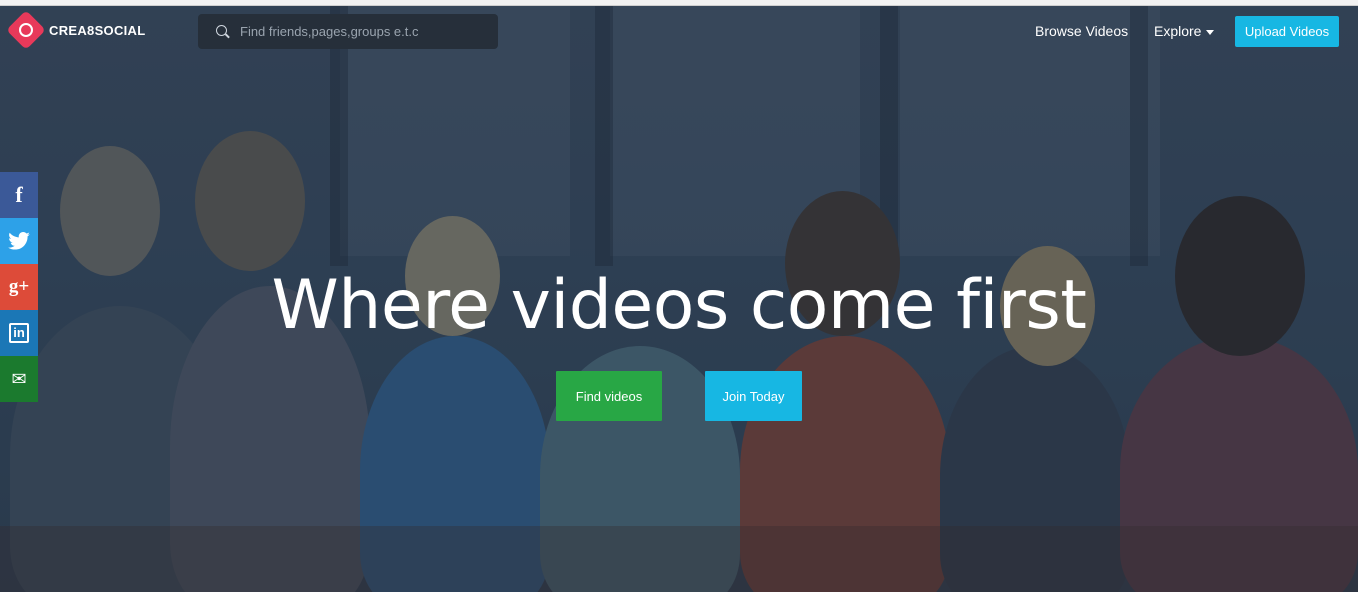 The width and height of the screenshot is (1358, 592). I want to click on email-share-button: ✉, so click(19, 379).